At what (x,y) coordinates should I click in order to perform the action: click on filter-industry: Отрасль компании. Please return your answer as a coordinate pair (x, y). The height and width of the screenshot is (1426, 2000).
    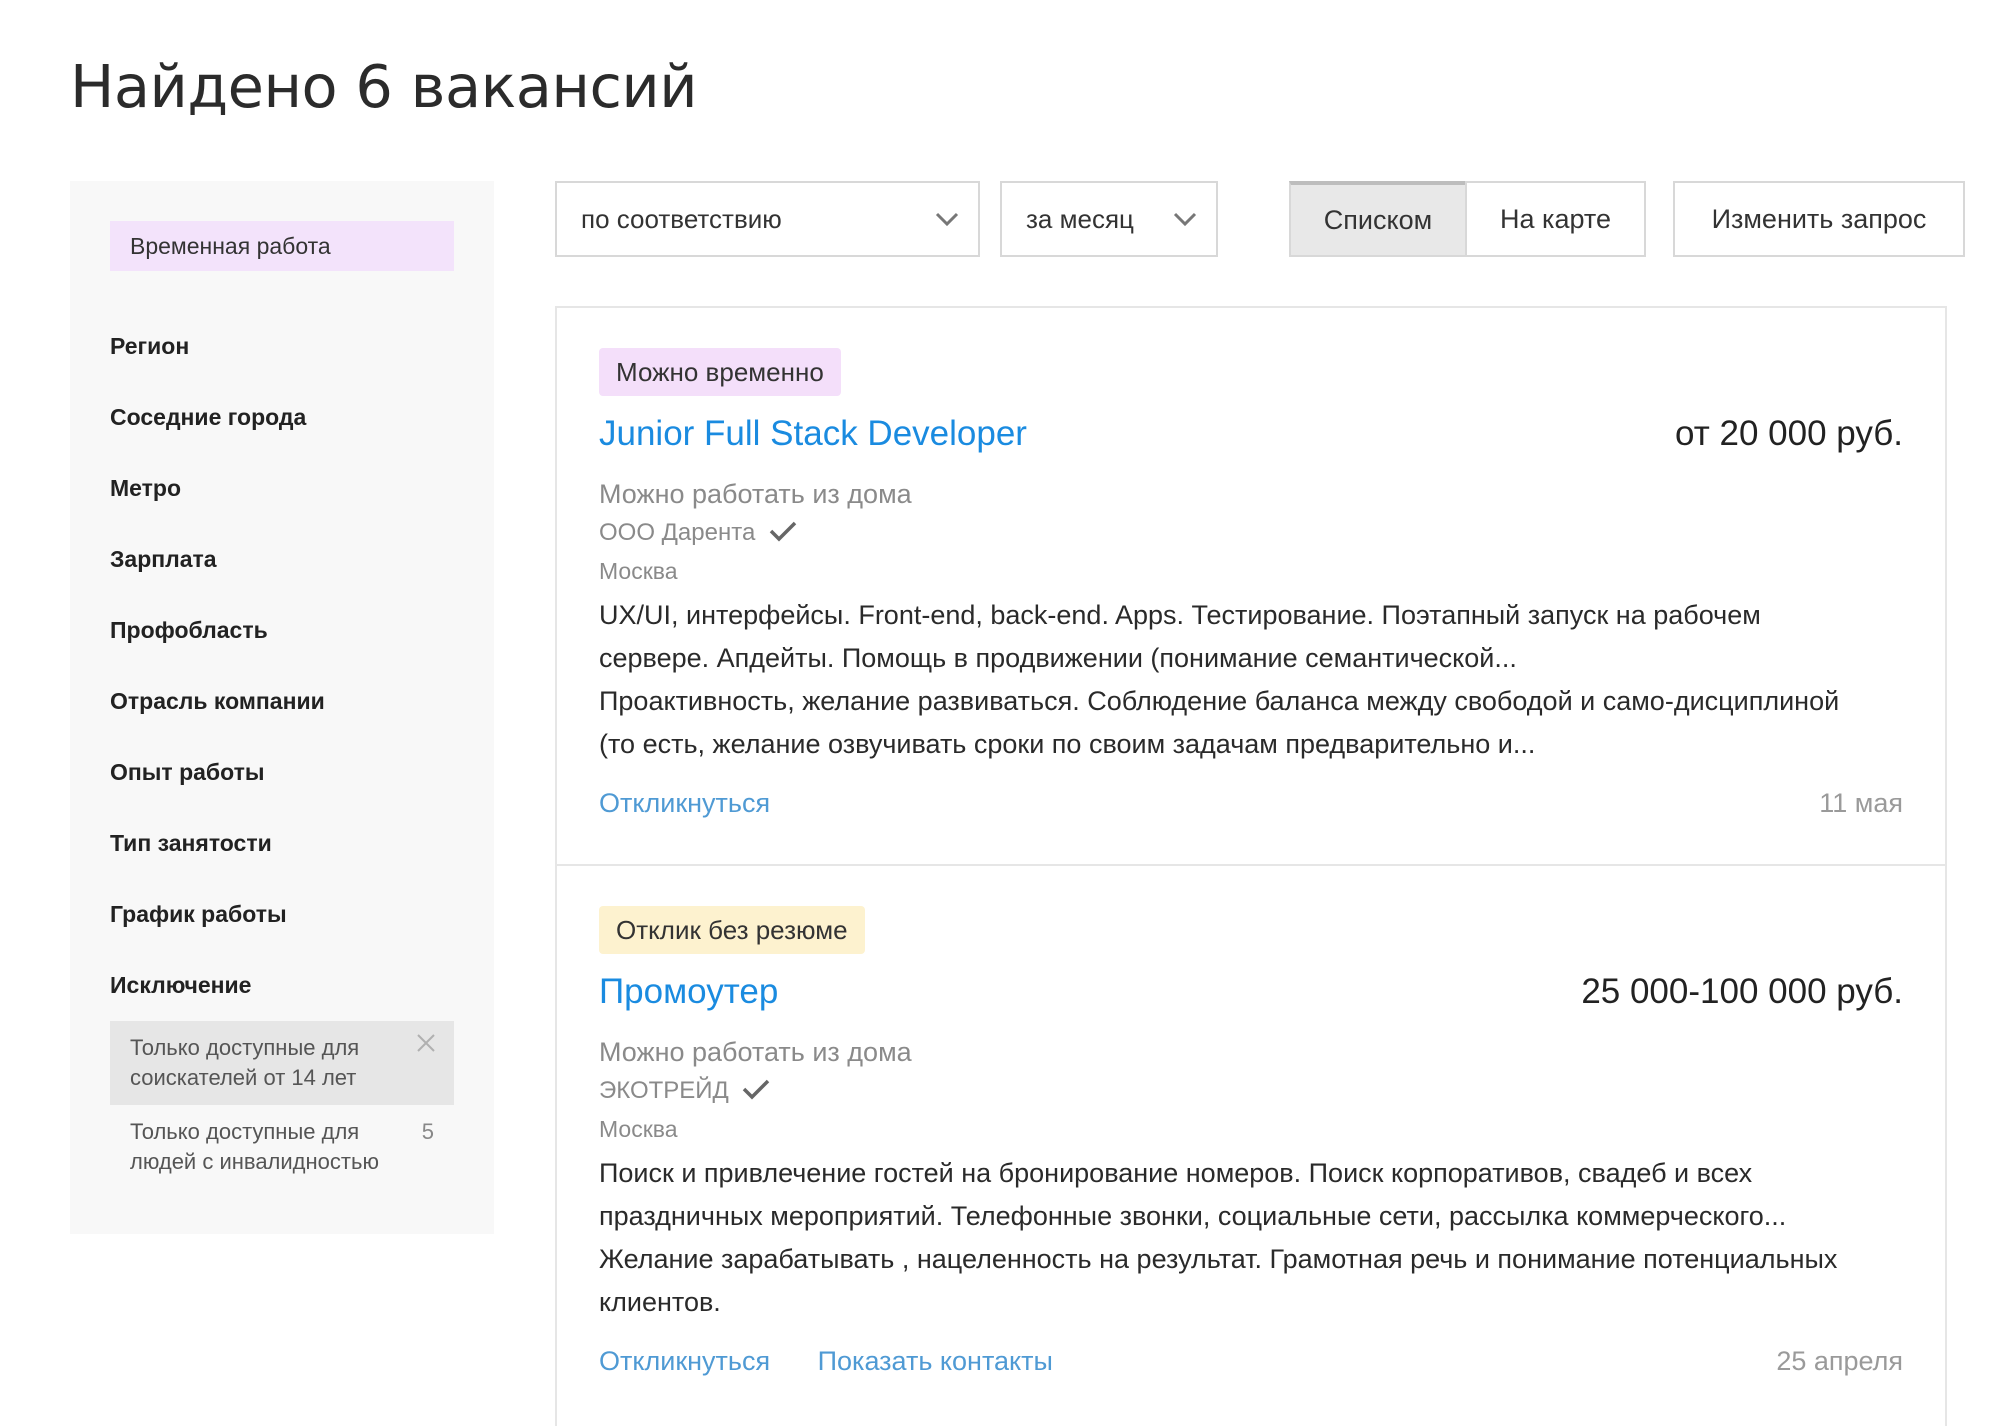
    Looking at the image, I should click on (282, 701).